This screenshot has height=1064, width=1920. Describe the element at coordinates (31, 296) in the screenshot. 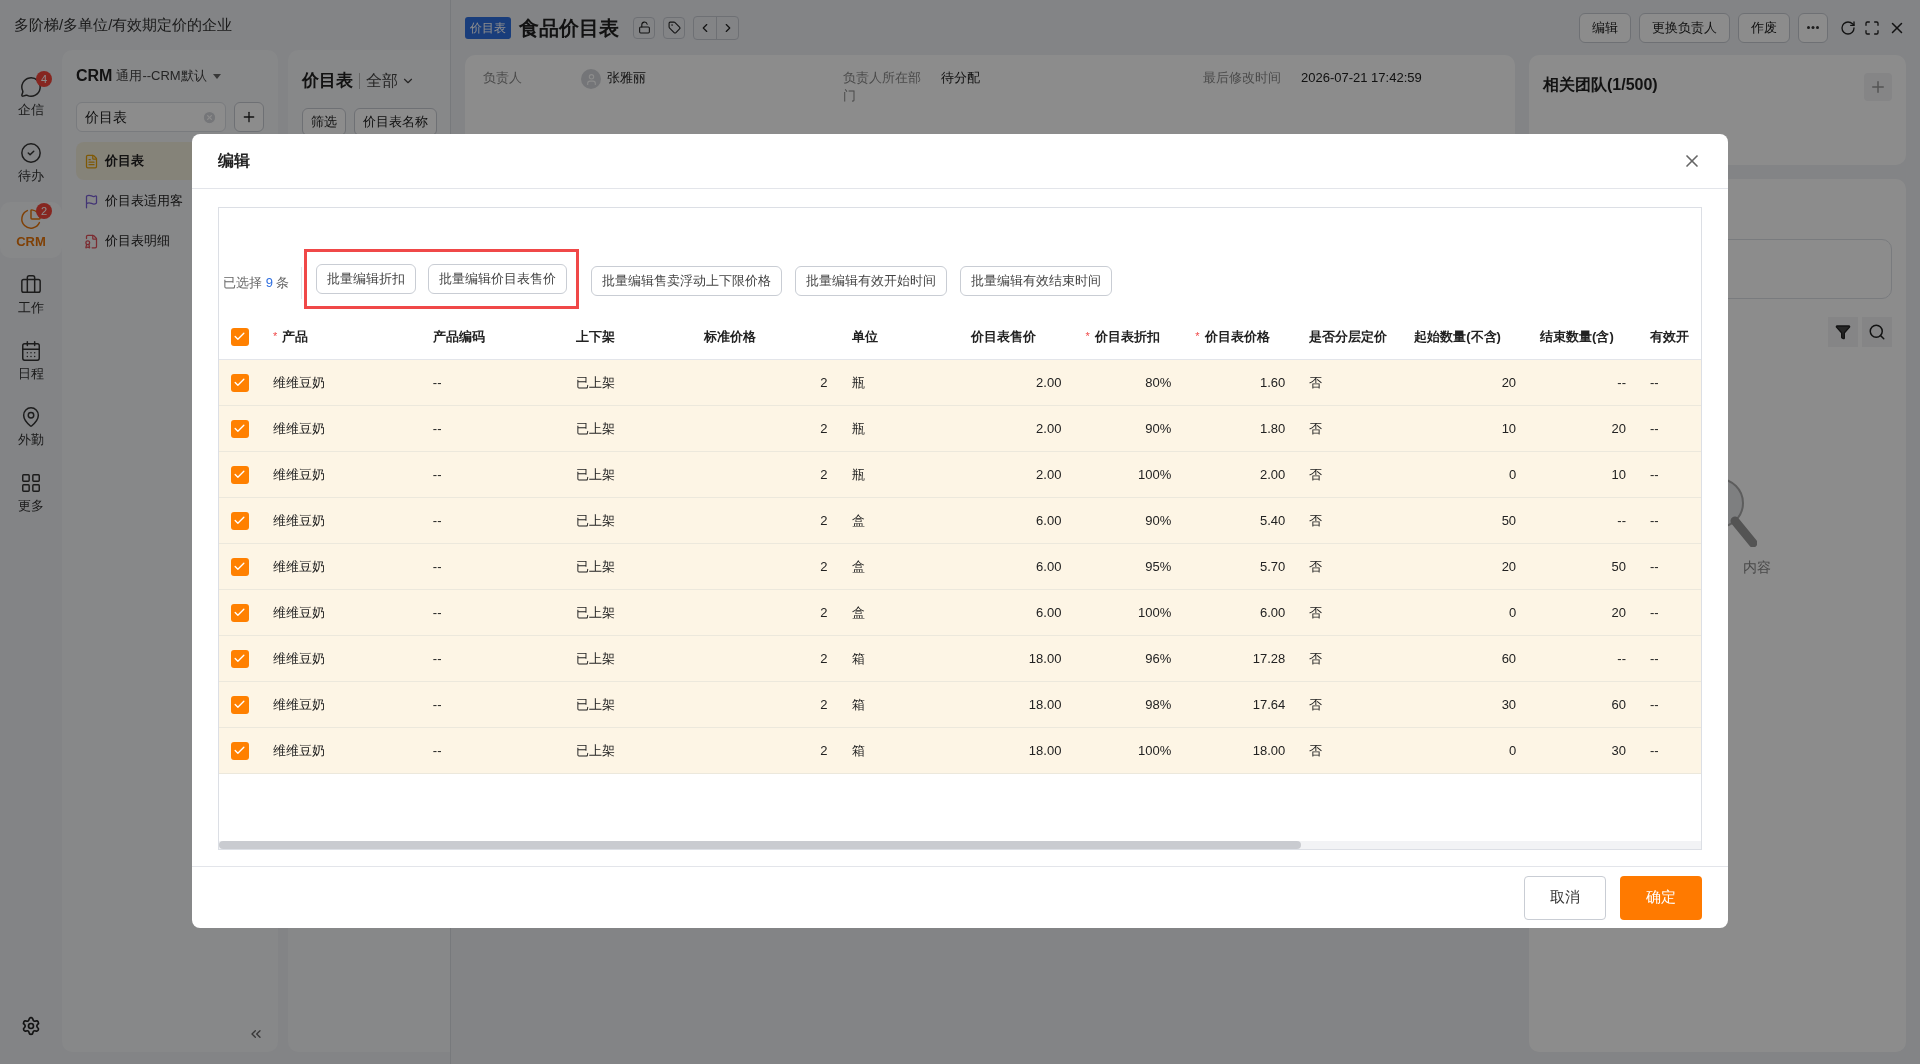

I see `rail-item: 工作` at that location.